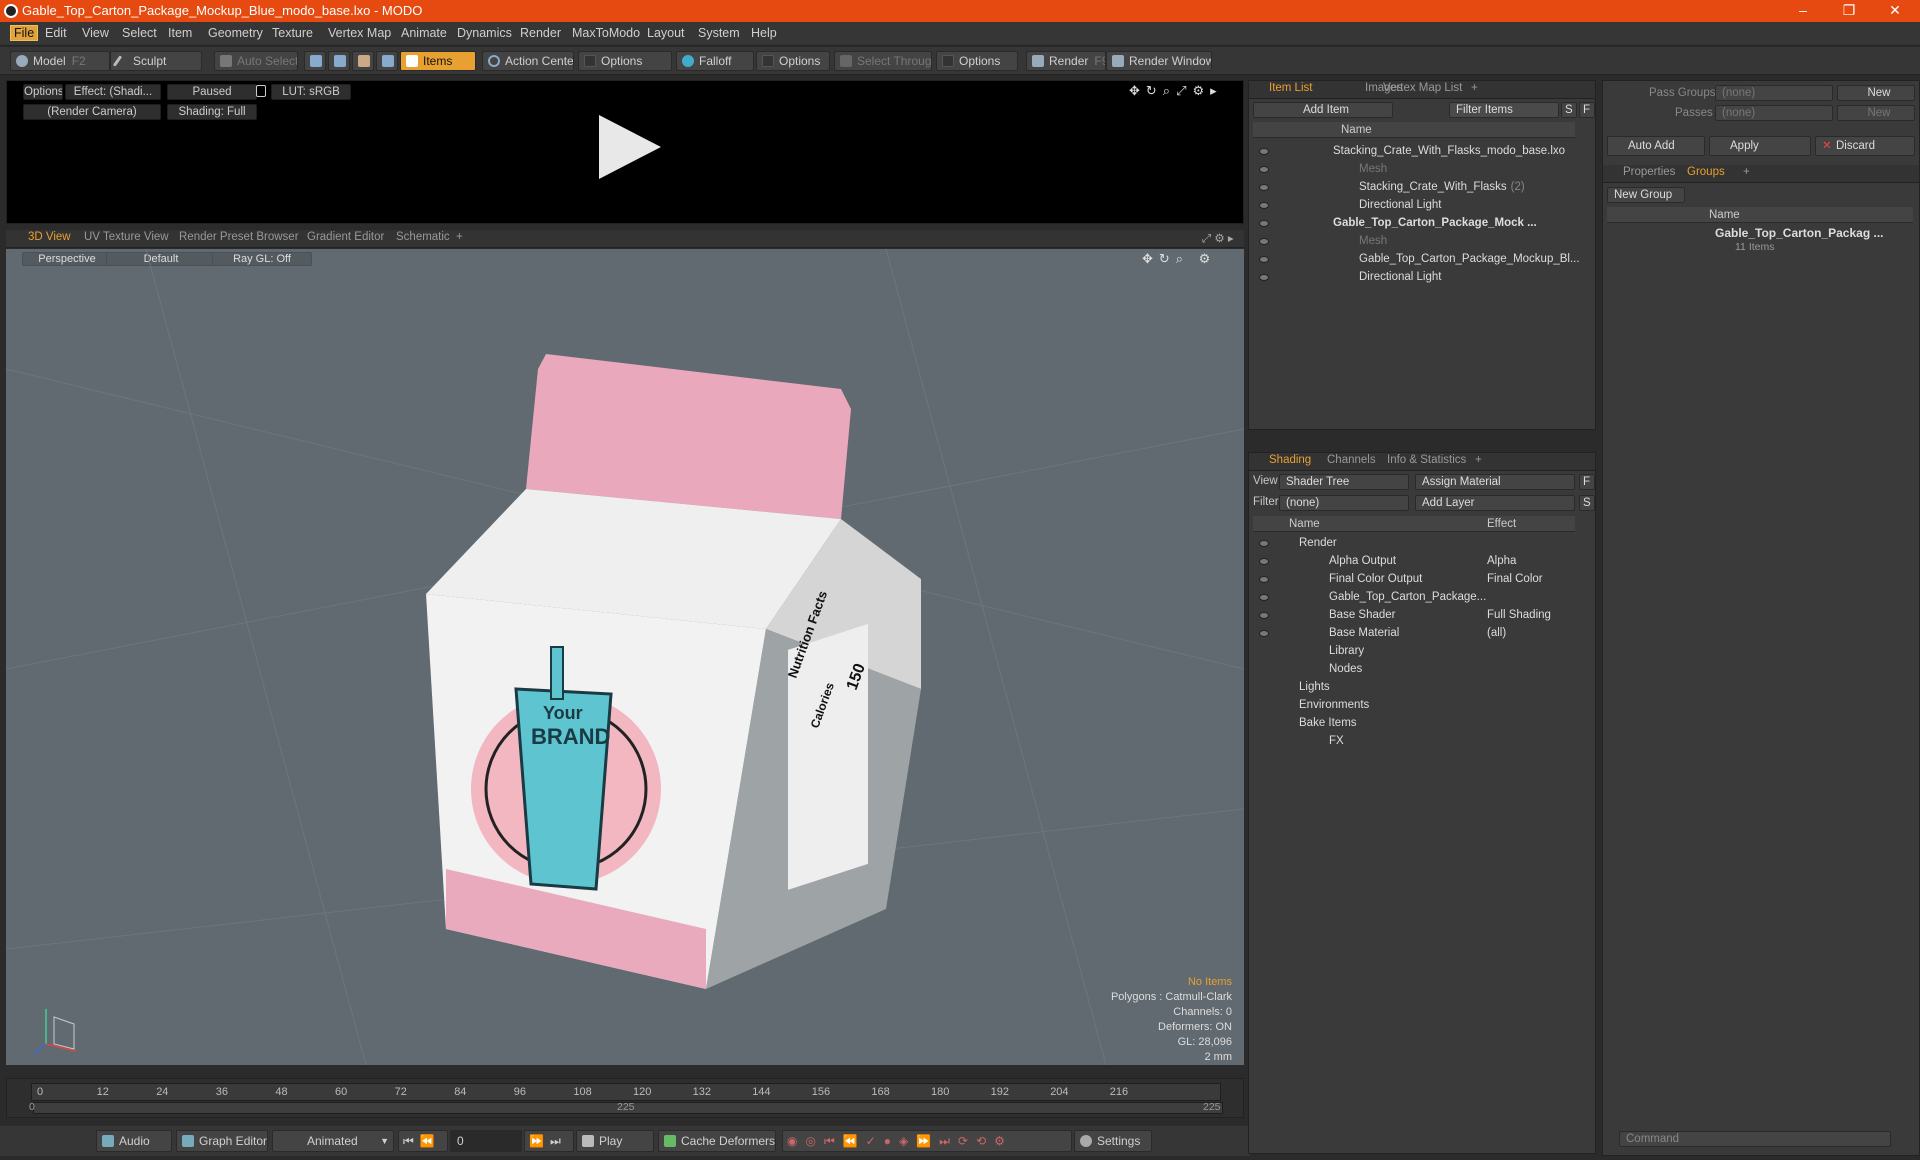  Describe the element at coordinates (239, 237) in the screenshot. I see `tab-render-preset-browser: Render Preset Browser` at that location.